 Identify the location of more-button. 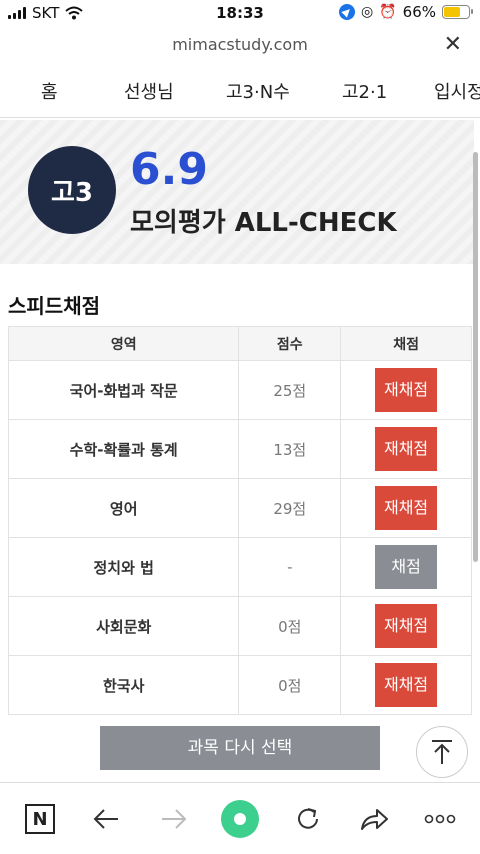
(440, 819).